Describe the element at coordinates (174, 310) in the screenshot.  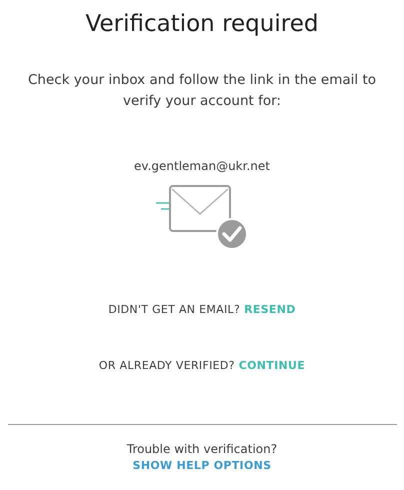
I see `prompt-text: DIDN'T GET AN EMAIL?` at that location.